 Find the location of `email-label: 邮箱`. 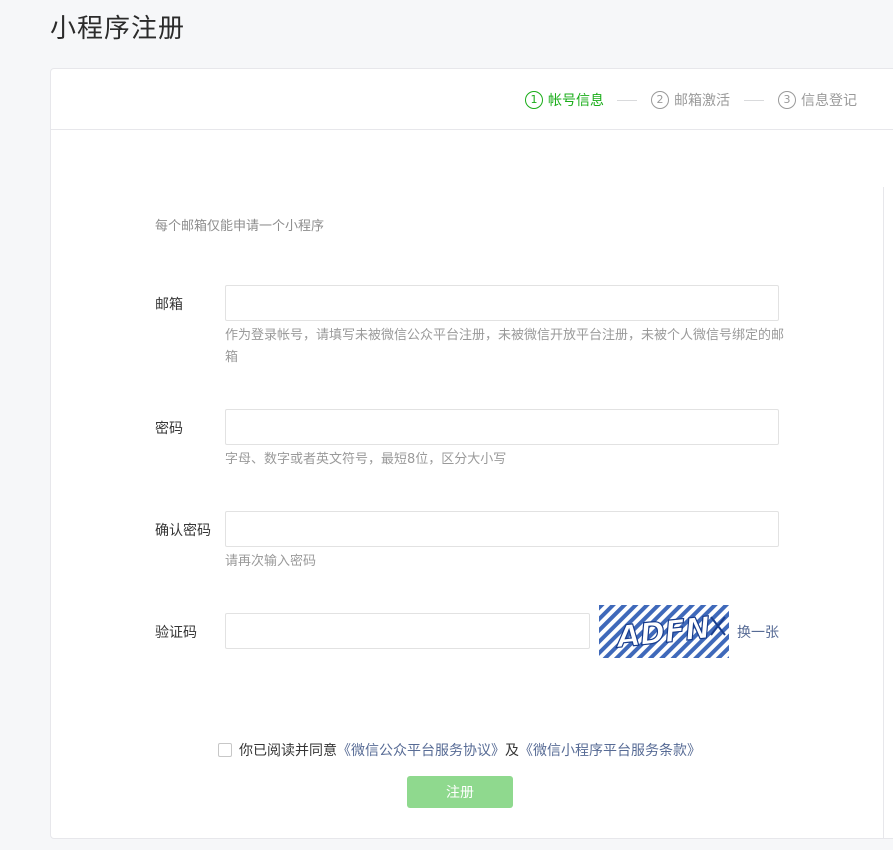

email-label: 邮箱 is located at coordinates (169, 305).